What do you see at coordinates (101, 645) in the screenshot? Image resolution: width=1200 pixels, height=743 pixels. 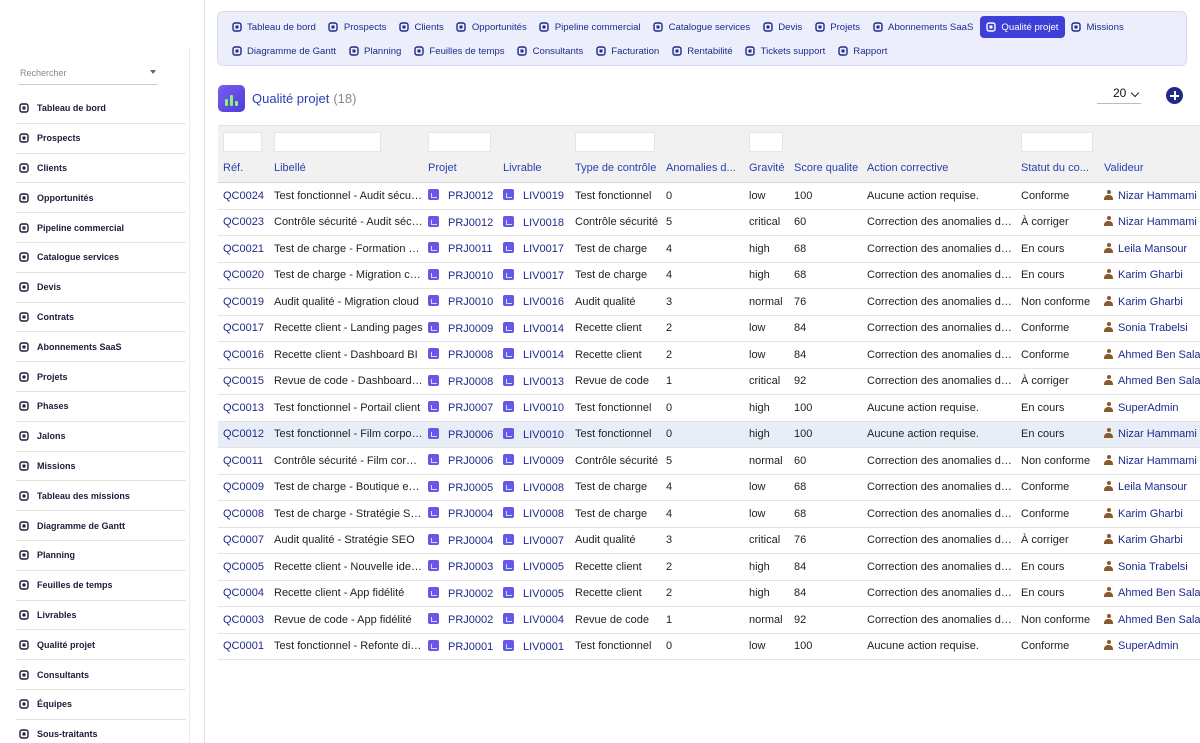 I see `sidebar-item-clipboard-check: Qualité projet` at bounding box center [101, 645].